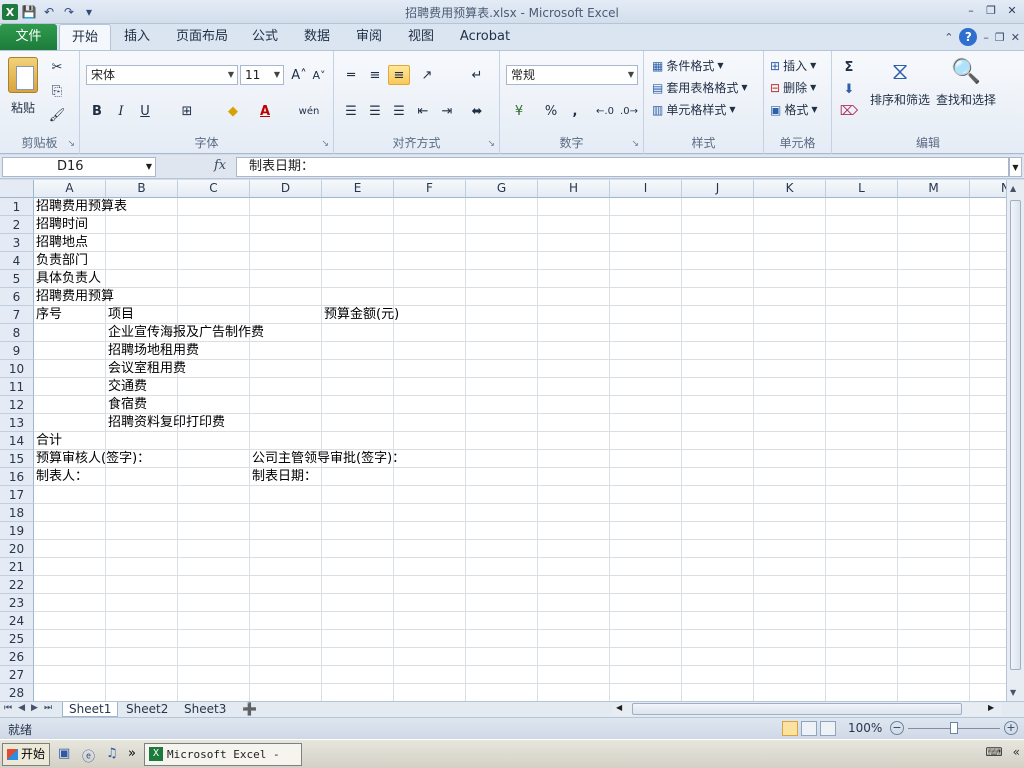 Image resolution: width=1024 pixels, height=768 pixels. What do you see at coordinates (57, 91) in the screenshot?
I see `copy-icon: ⎘` at bounding box center [57, 91].